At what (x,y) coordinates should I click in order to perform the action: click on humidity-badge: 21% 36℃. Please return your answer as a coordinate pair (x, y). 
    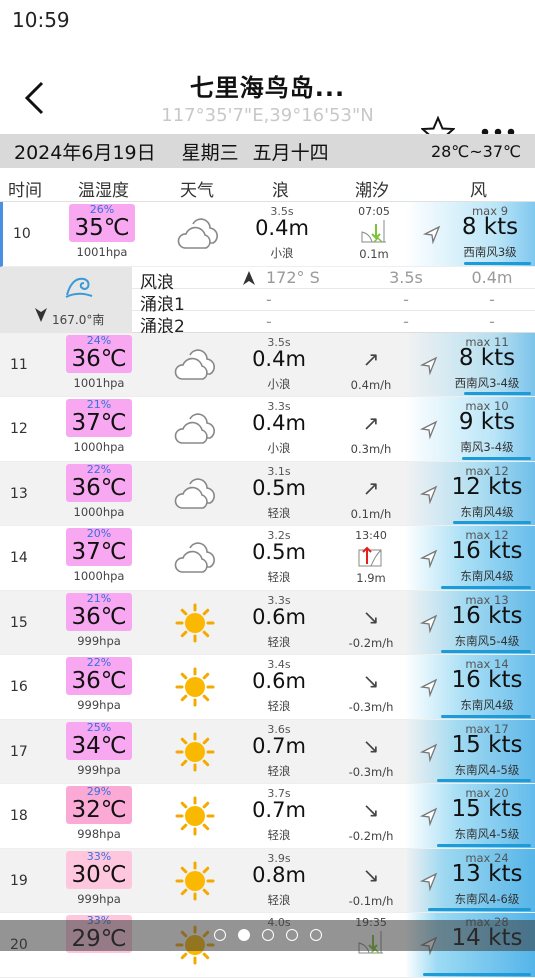
    Looking at the image, I should click on (99, 611).